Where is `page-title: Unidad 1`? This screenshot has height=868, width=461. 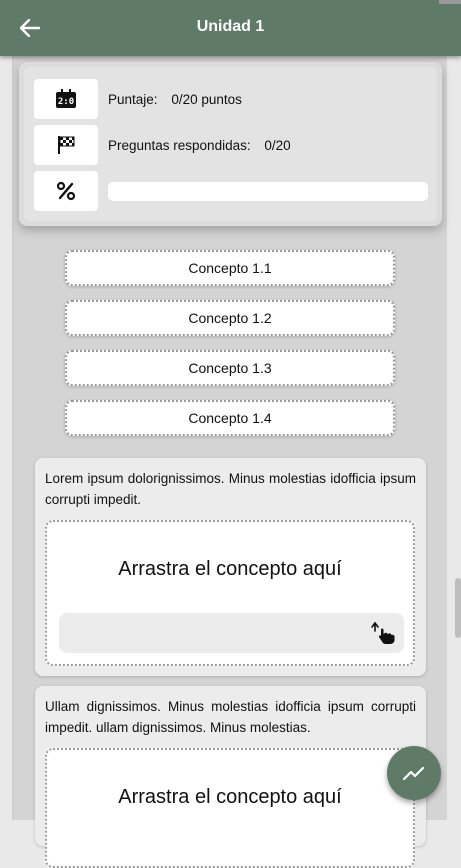
page-title: Unidad 1 is located at coordinates (230, 26).